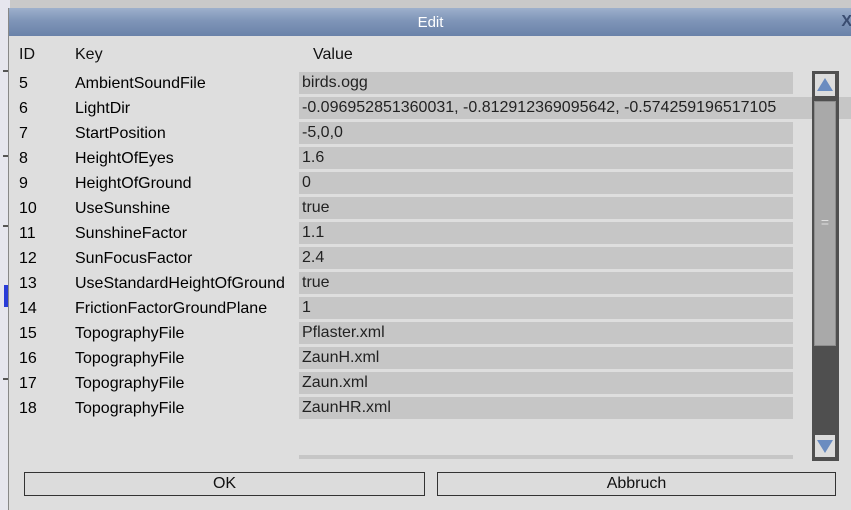 The width and height of the screenshot is (851, 510). What do you see at coordinates (23, 108) in the screenshot?
I see `row-id: 6` at bounding box center [23, 108].